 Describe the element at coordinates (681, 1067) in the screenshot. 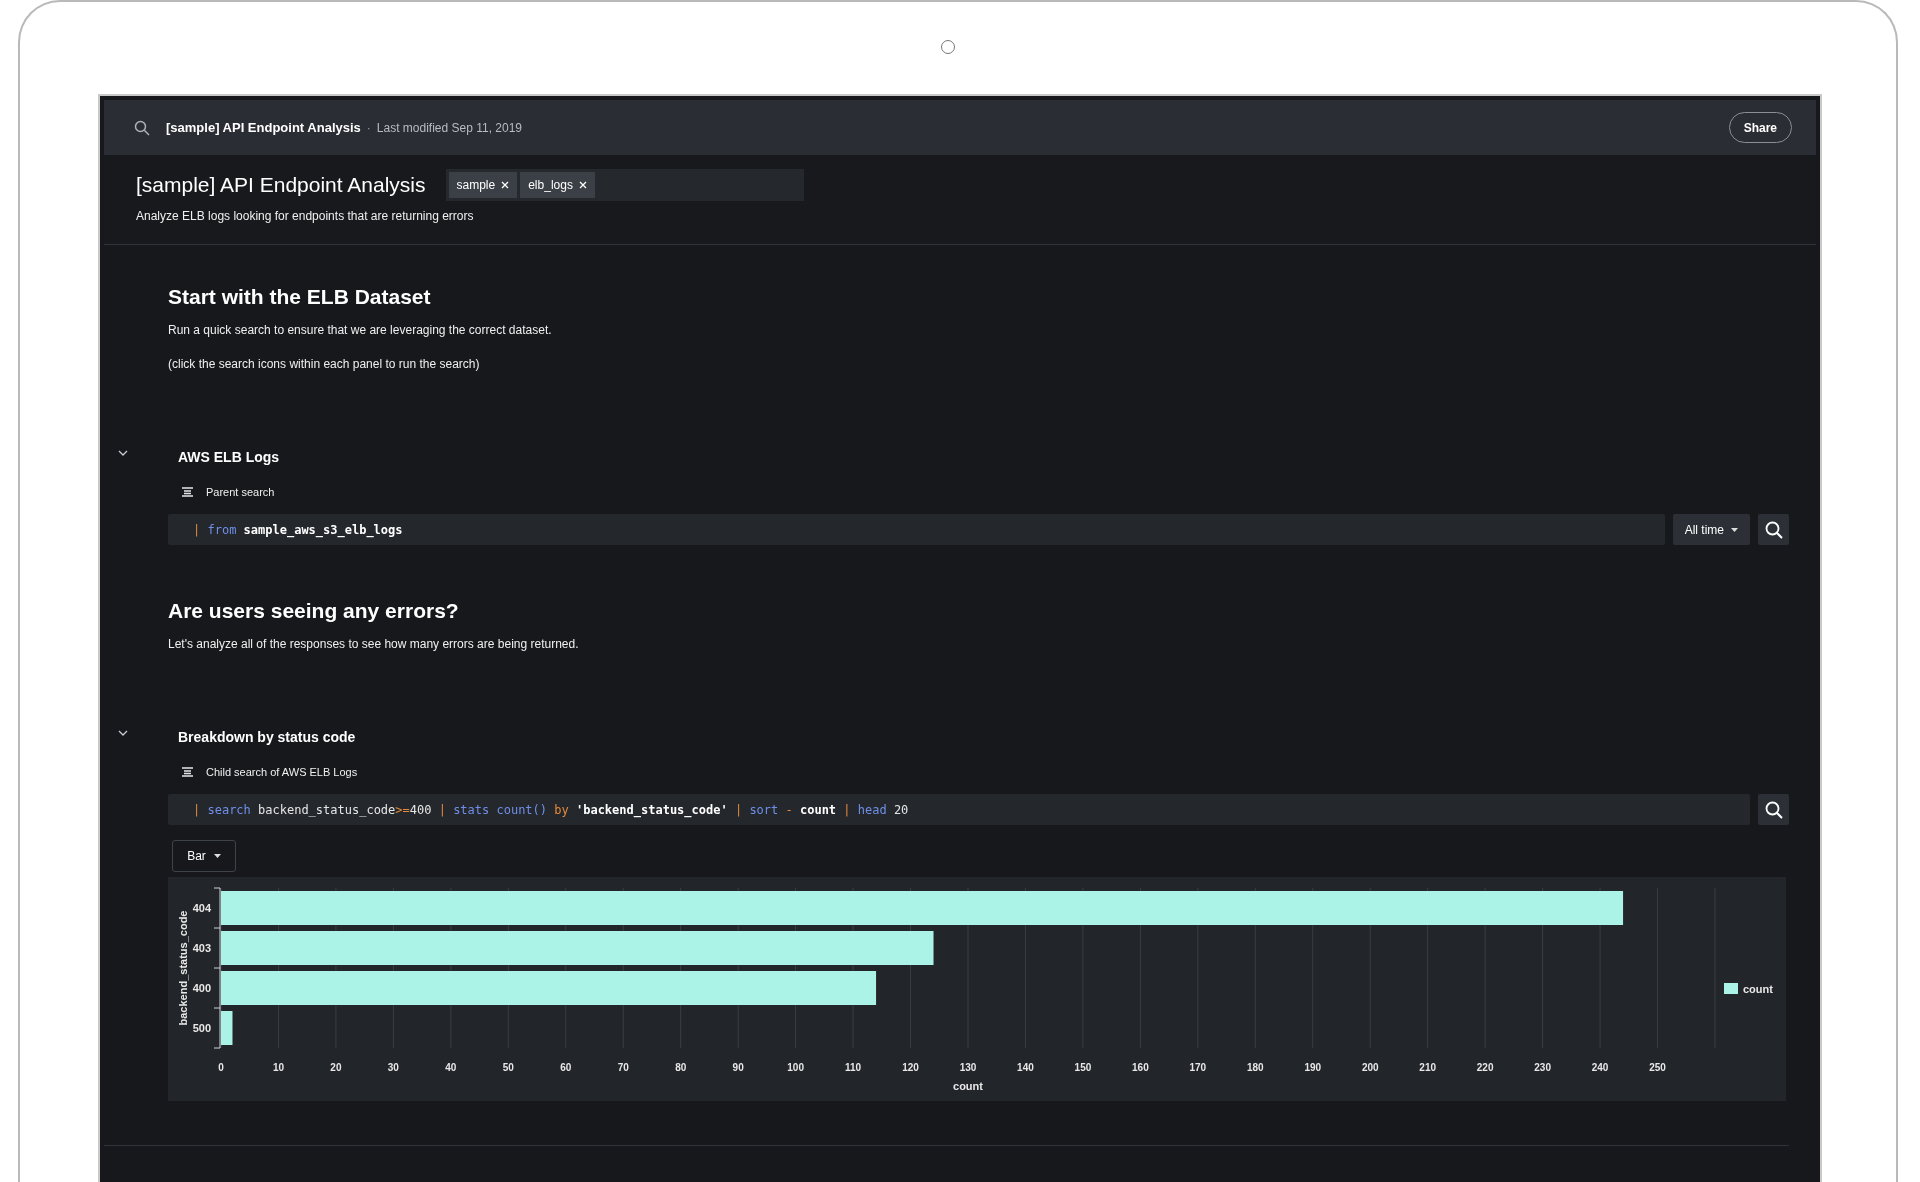

I see `tick-label: 80` at that location.